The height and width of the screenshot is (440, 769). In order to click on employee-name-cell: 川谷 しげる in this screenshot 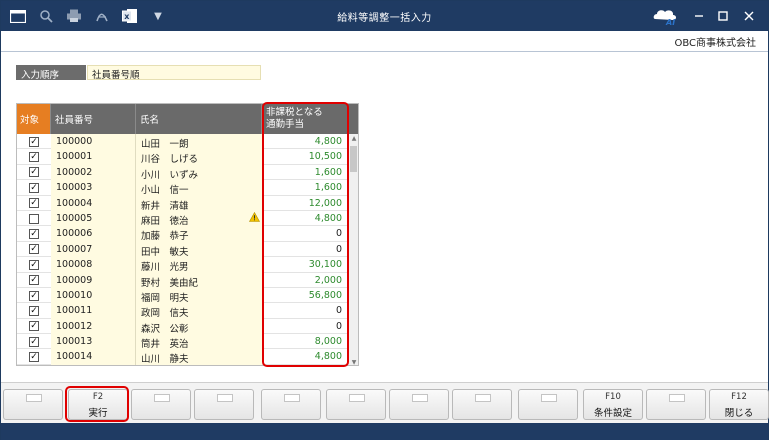, I will do `click(199, 157)`.